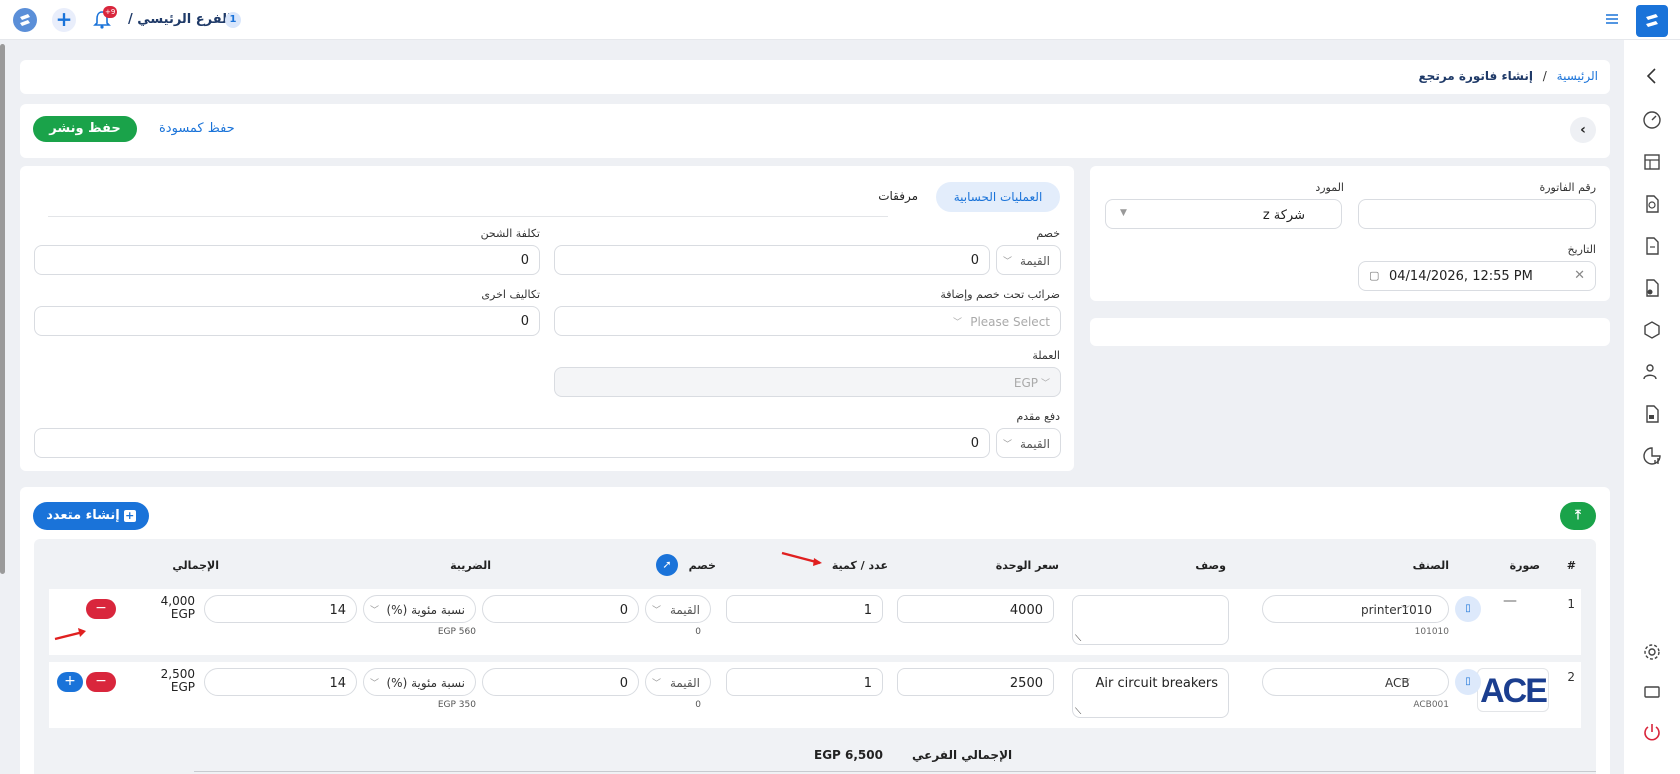 The height and width of the screenshot is (774, 1680). I want to click on shipping-input: 0, so click(287, 260).